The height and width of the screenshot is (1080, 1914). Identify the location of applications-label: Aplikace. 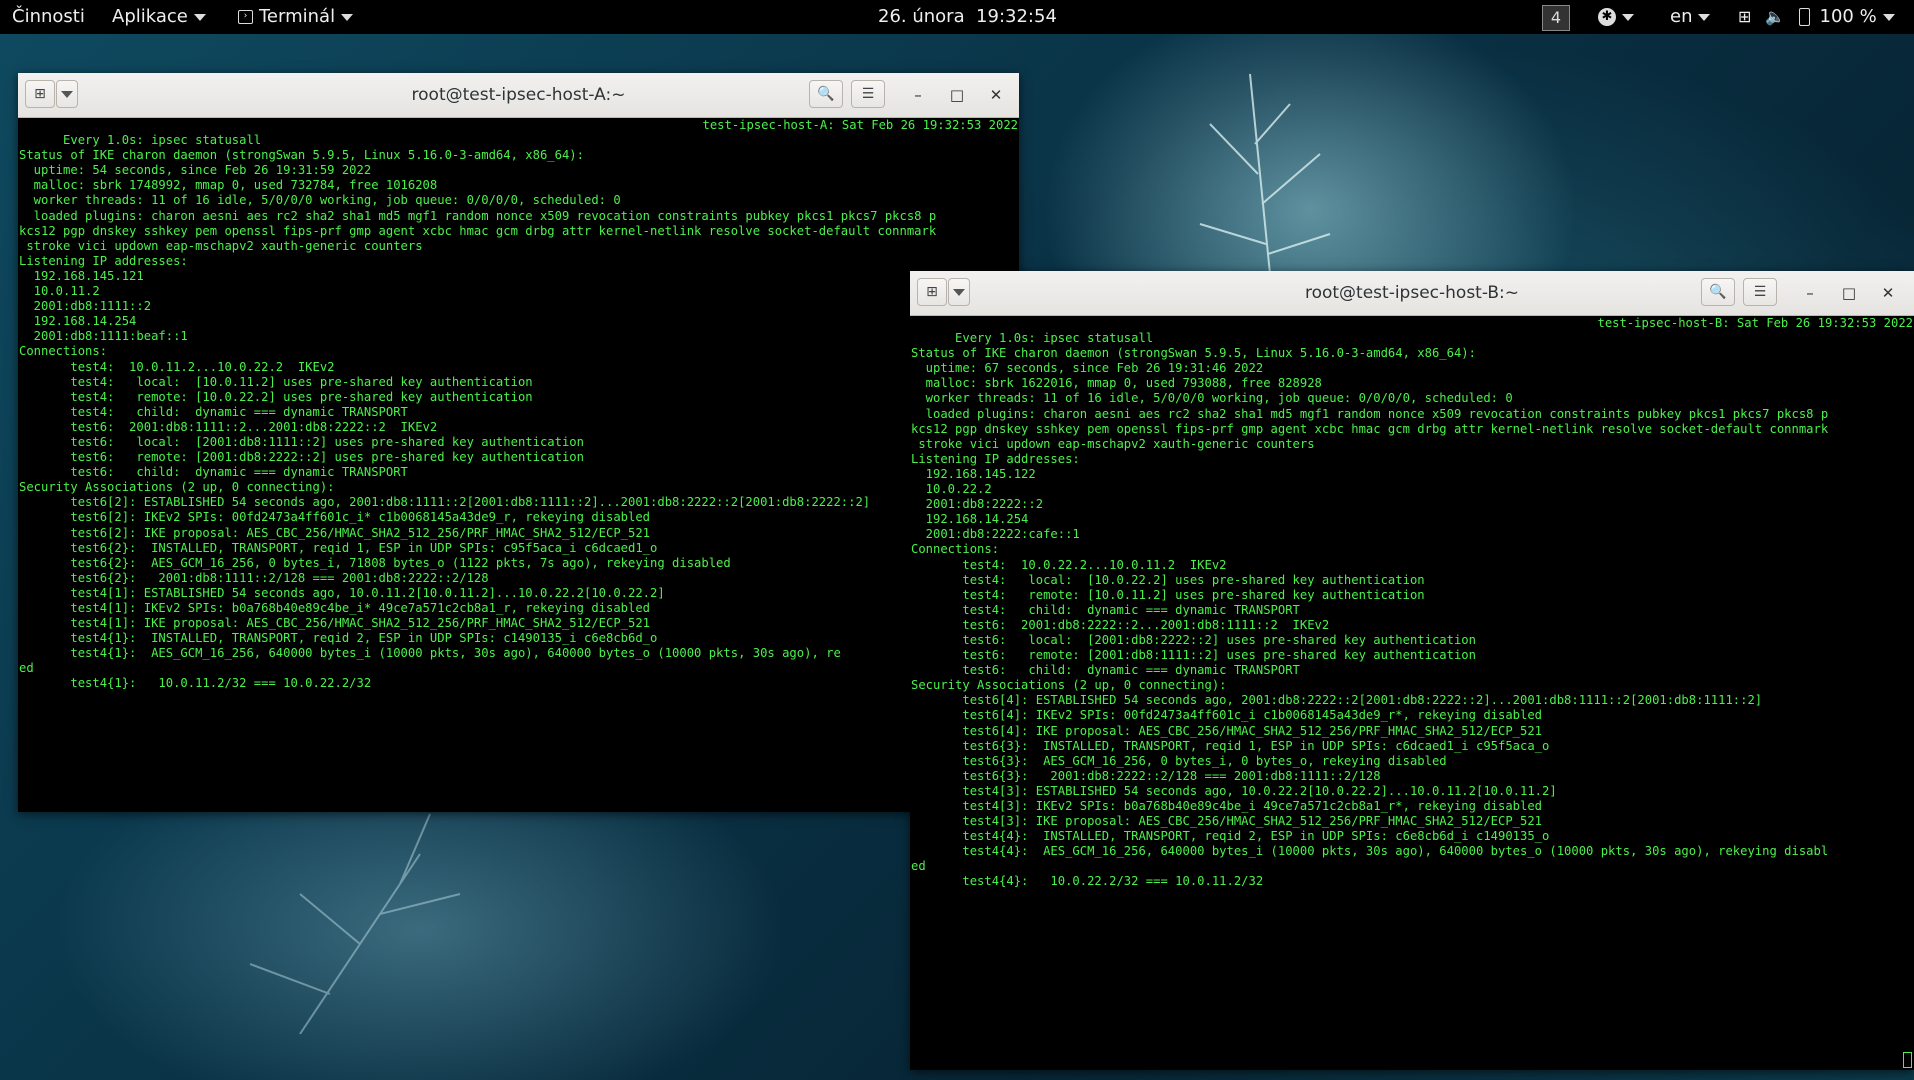
(150, 16).